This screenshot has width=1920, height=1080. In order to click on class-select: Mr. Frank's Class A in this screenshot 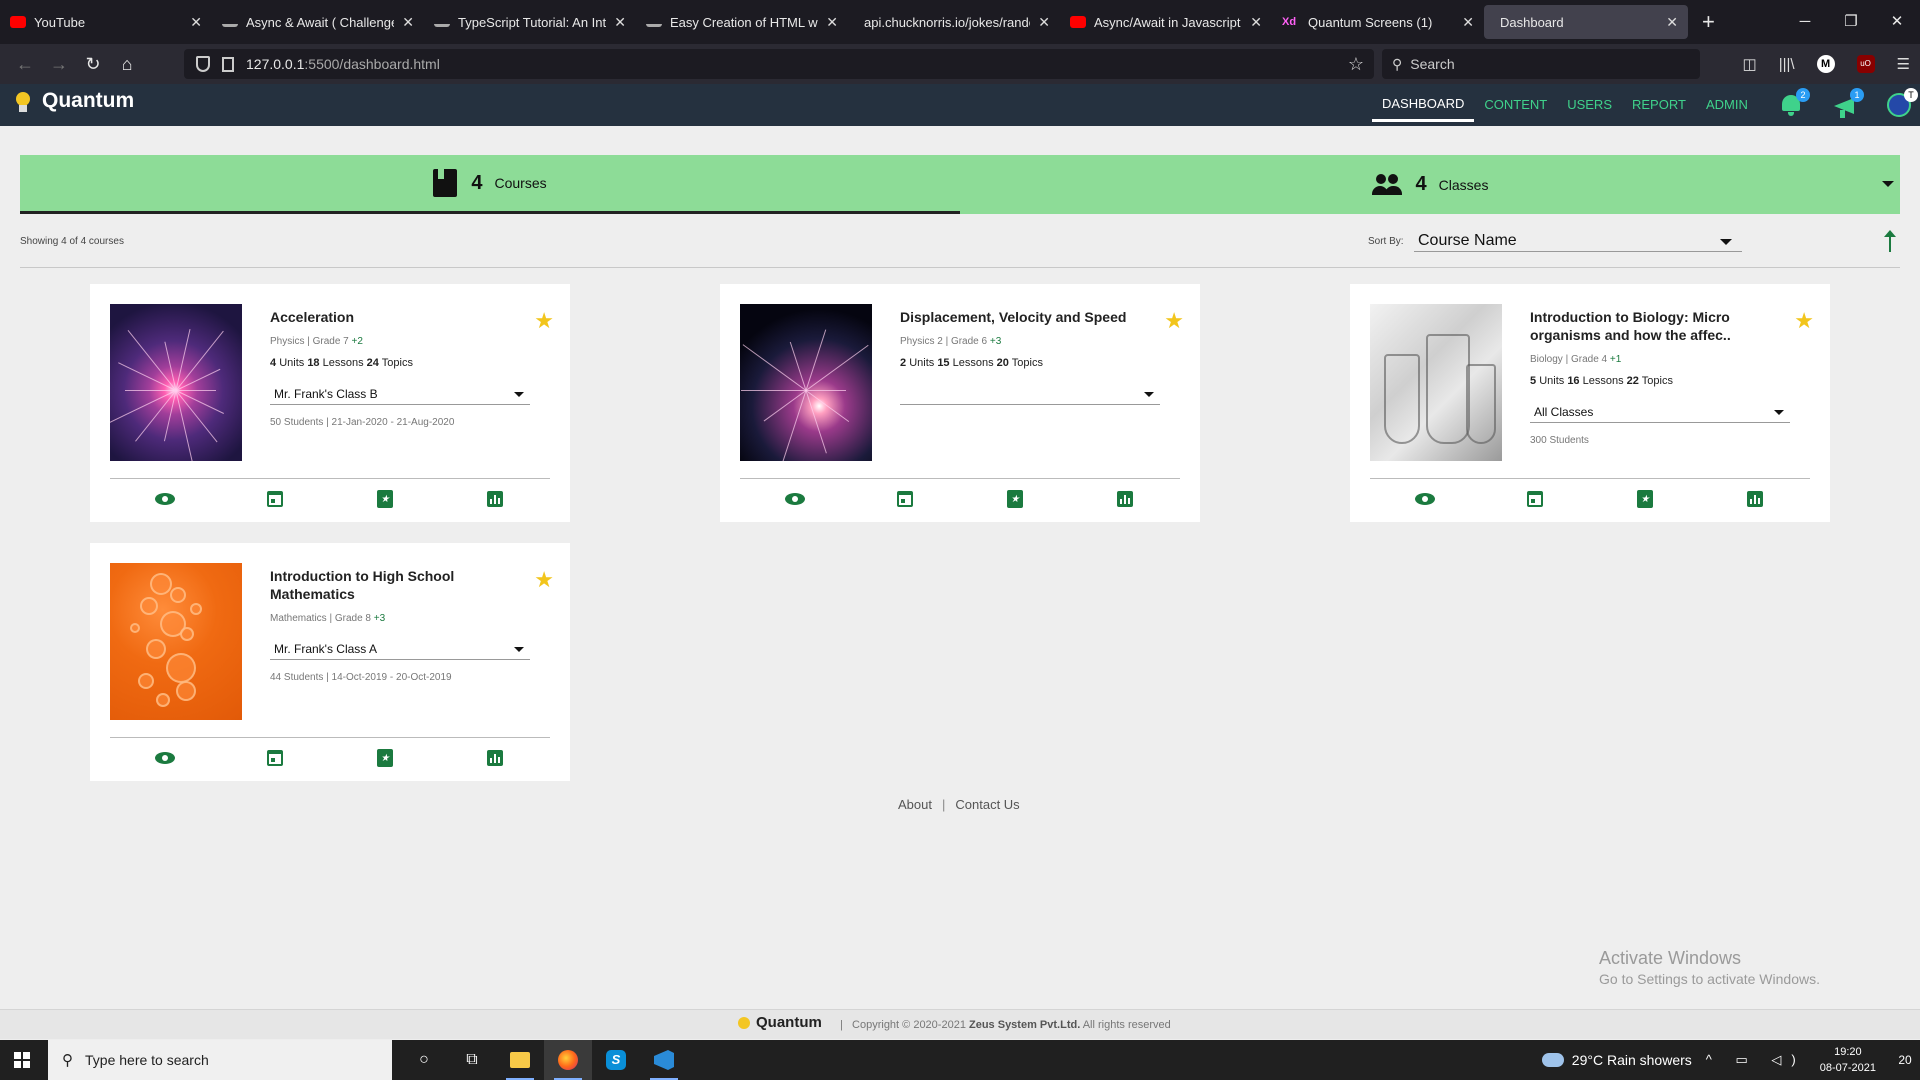, I will do `click(400, 649)`.